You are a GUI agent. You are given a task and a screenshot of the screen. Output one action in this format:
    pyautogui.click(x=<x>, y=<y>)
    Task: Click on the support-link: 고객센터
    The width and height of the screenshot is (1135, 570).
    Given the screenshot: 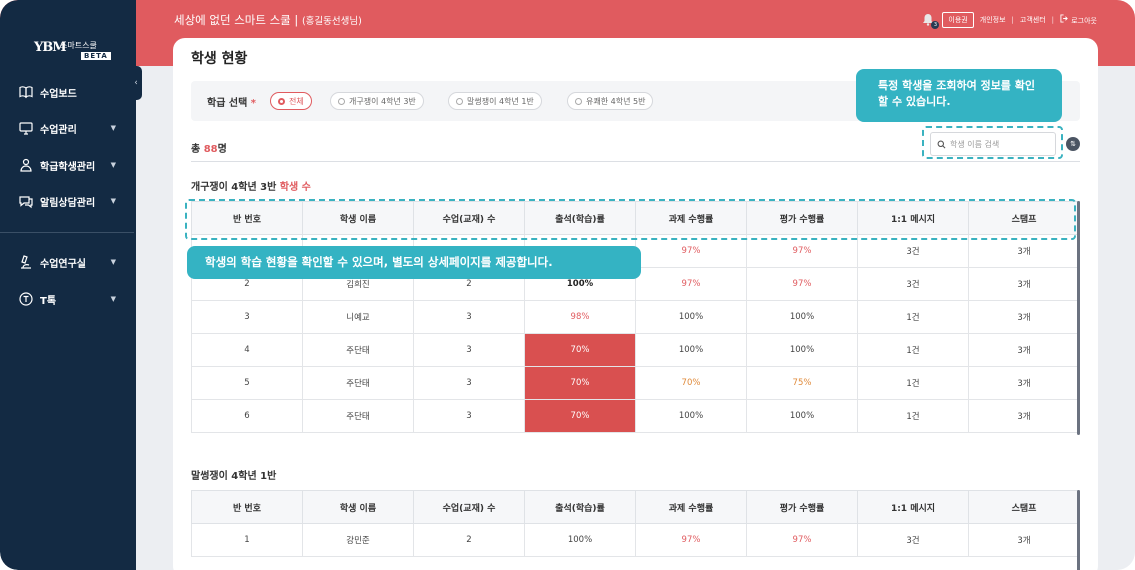 What is the action you would take?
    pyautogui.click(x=1033, y=20)
    